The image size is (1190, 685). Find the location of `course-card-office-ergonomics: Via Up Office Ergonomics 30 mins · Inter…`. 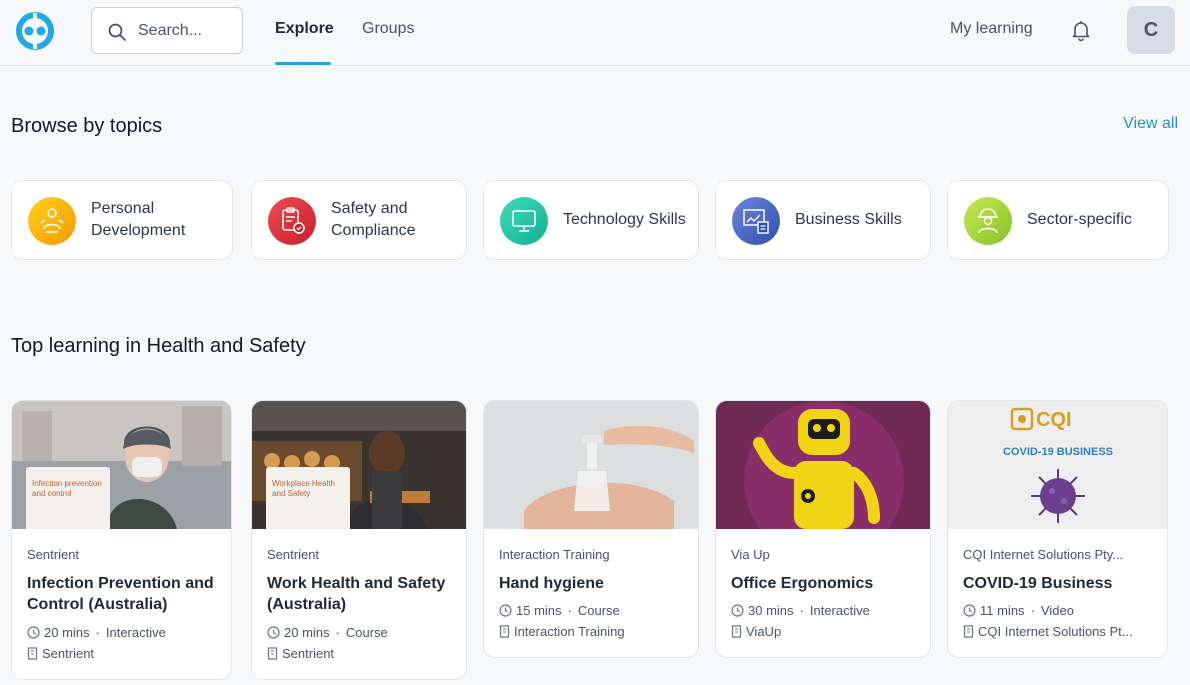

course-card-office-ergonomics: Via Up Office Ergonomics 30 mins · Inter… is located at coordinates (823, 529).